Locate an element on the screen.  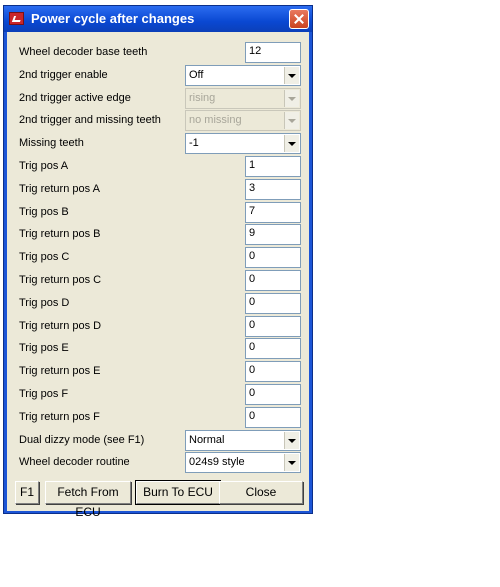
field-label: 2nd trigger and missing teeth is located at coordinates (90, 120).